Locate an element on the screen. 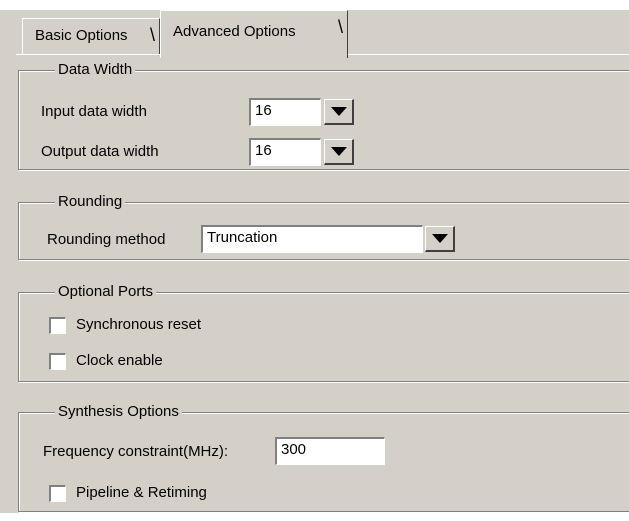 This screenshot has width=629, height=521. tab-advanced-options: Advanced Options \ is located at coordinates (254, 34).